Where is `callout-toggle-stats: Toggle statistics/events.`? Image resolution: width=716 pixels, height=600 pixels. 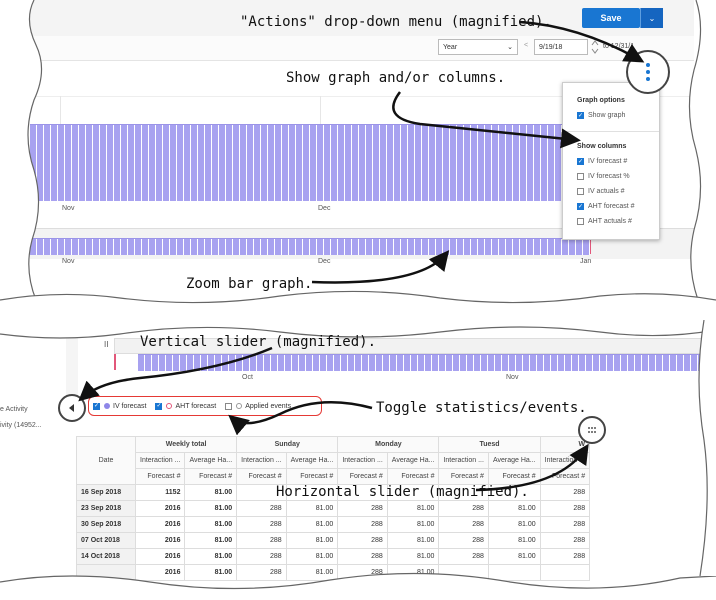
callout-toggle-stats: Toggle statistics/events. is located at coordinates (481, 408).